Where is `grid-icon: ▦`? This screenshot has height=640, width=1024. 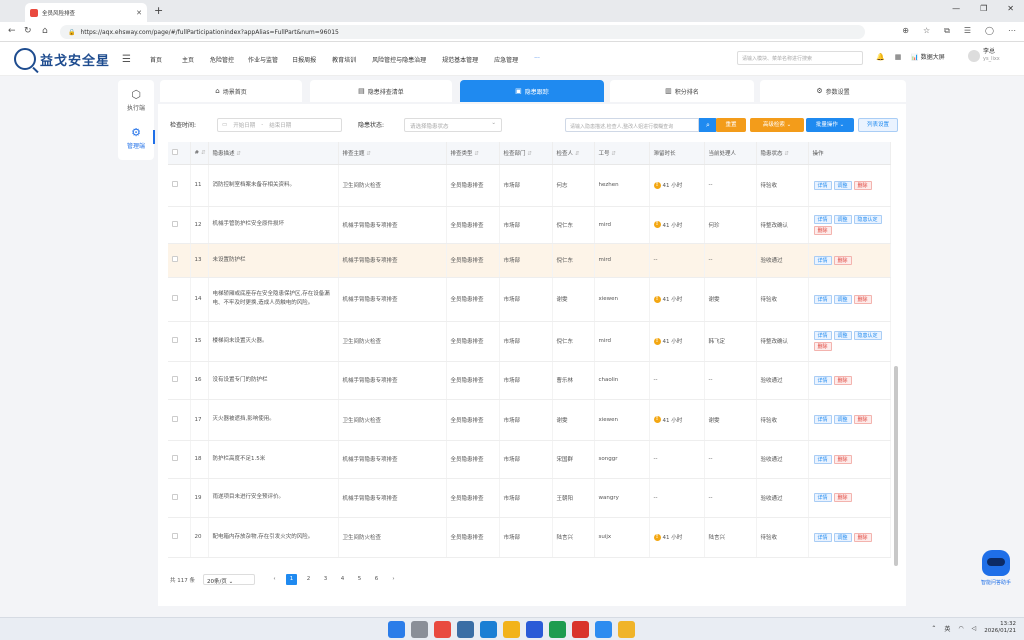
grid-icon: ▦ is located at coordinates (898, 57).